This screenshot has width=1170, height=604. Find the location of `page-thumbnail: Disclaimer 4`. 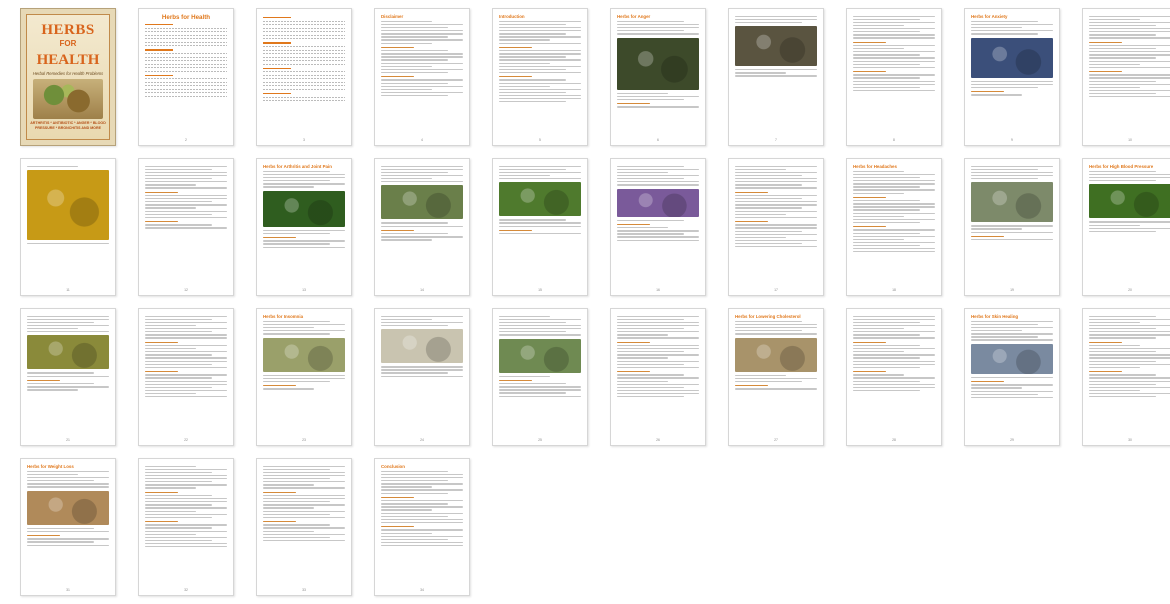

page-thumbnail: Disclaimer 4 is located at coordinates (422, 77).